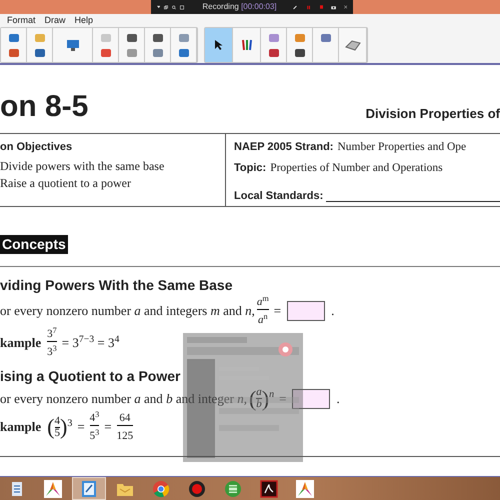  Describe the element at coordinates (284, 147) in the screenshot. I see `strand-label: NAEP 2005 Strand:` at that location.